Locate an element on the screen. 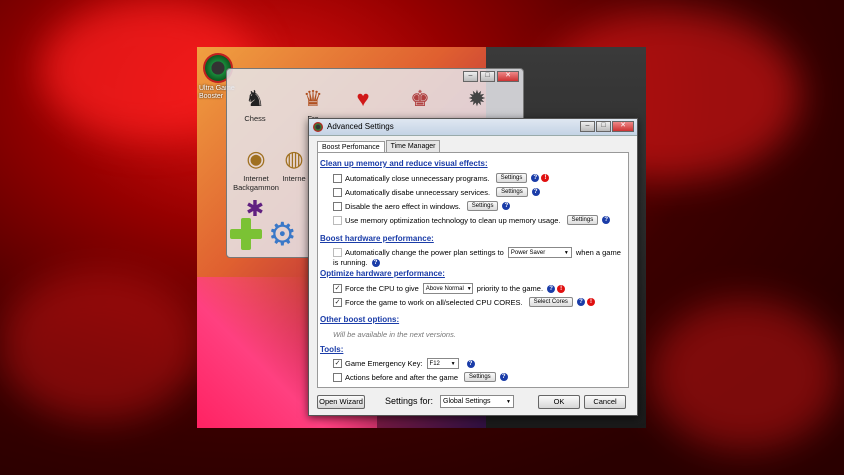  option-label: Game Emergency Key: is located at coordinates (384, 363).